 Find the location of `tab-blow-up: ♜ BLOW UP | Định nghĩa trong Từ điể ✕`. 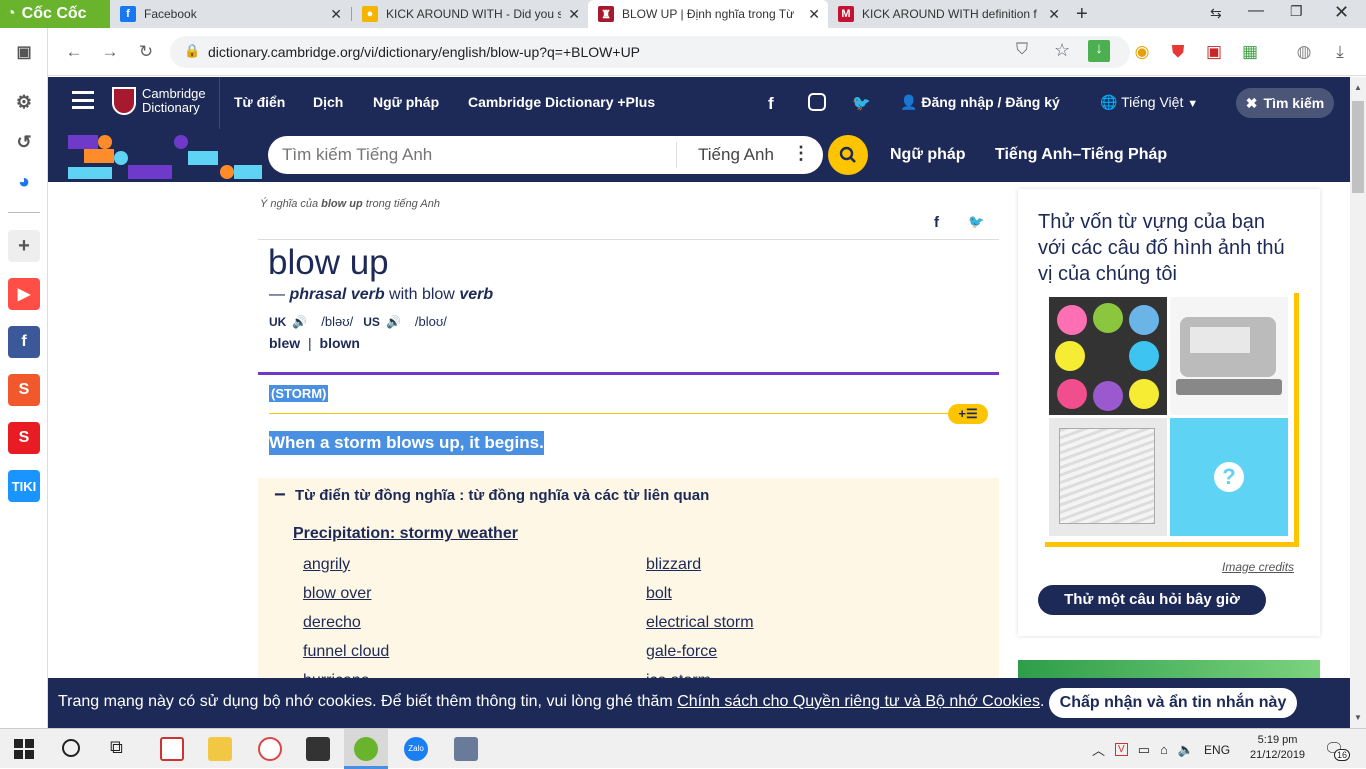

tab-blow-up: ♜ BLOW UP | Định nghĩa trong Từ điể ✕ is located at coordinates (708, 14).